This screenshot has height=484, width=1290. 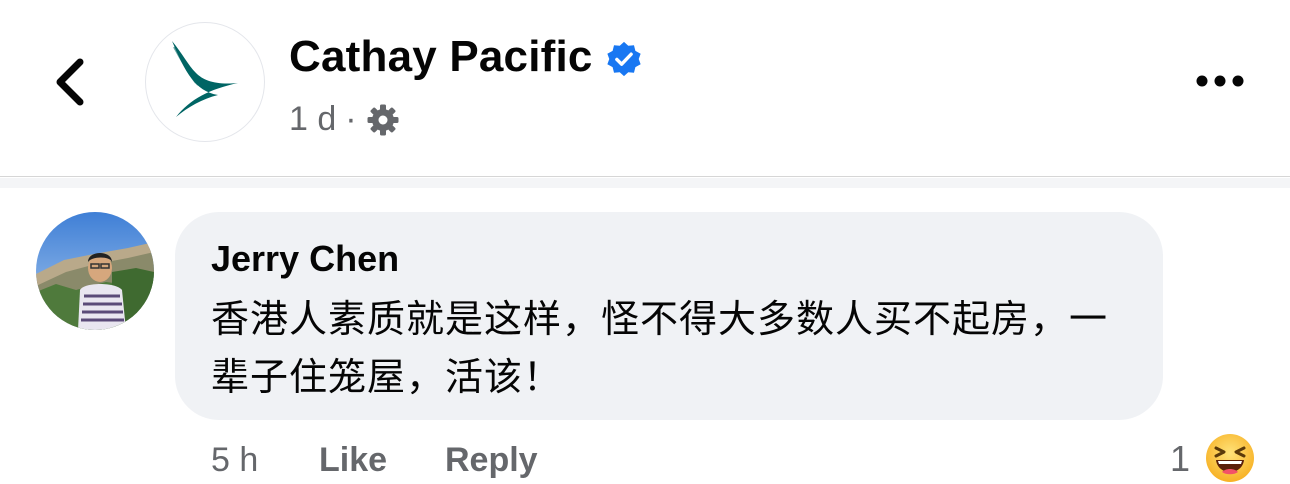 What do you see at coordinates (265, 460) in the screenshot?
I see `comment-time: 5 h` at bounding box center [265, 460].